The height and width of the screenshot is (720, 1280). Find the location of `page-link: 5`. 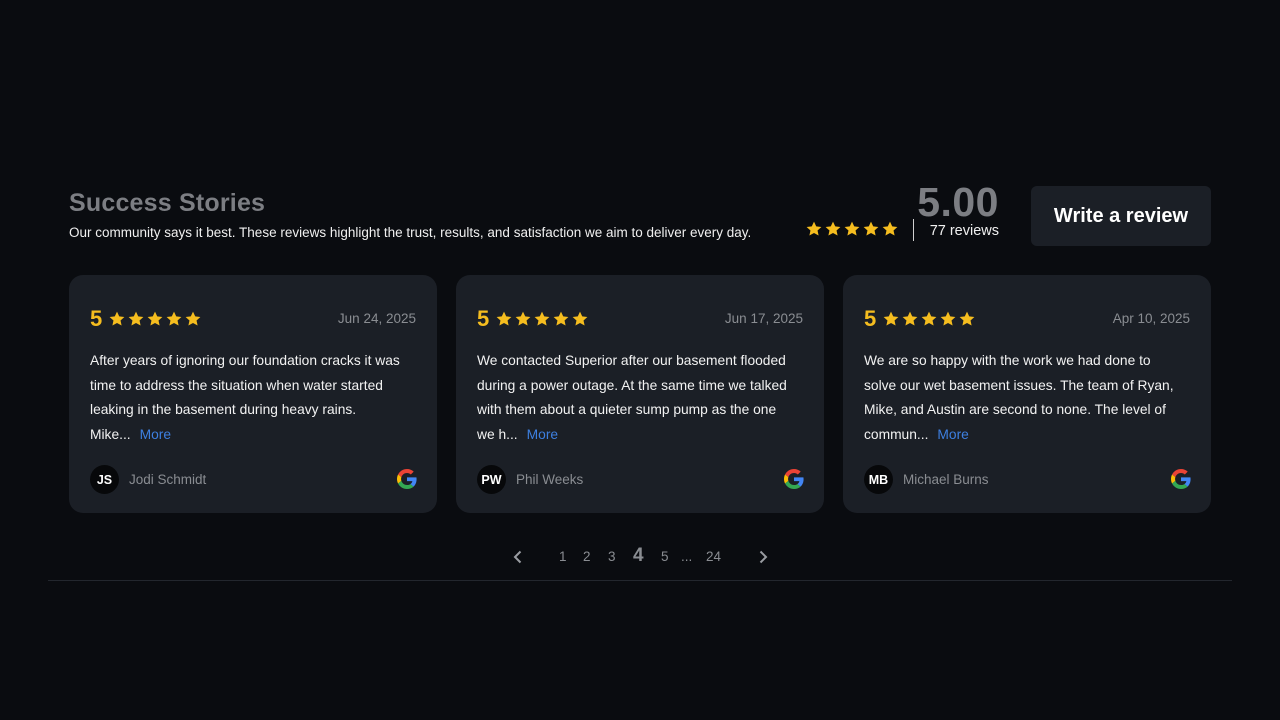

page-link: 5 is located at coordinates (665, 556).